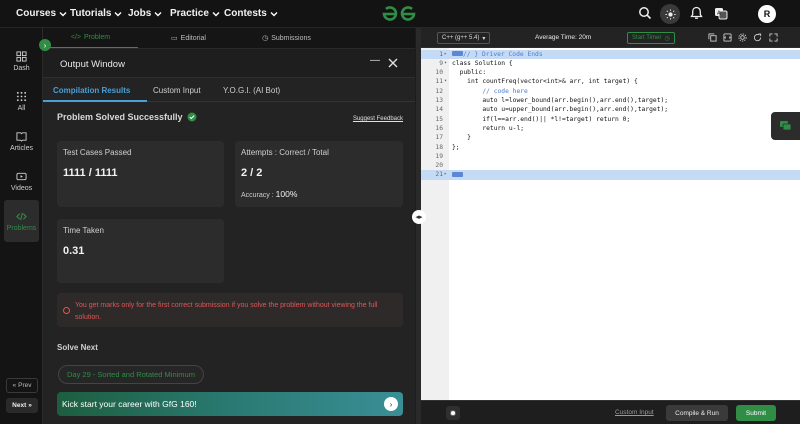 This screenshot has width=800, height=424. Describe the element at coordinates (285, 152) in the screenshot. I see `attempts-label: Attempts : Correct / Total` at that location.